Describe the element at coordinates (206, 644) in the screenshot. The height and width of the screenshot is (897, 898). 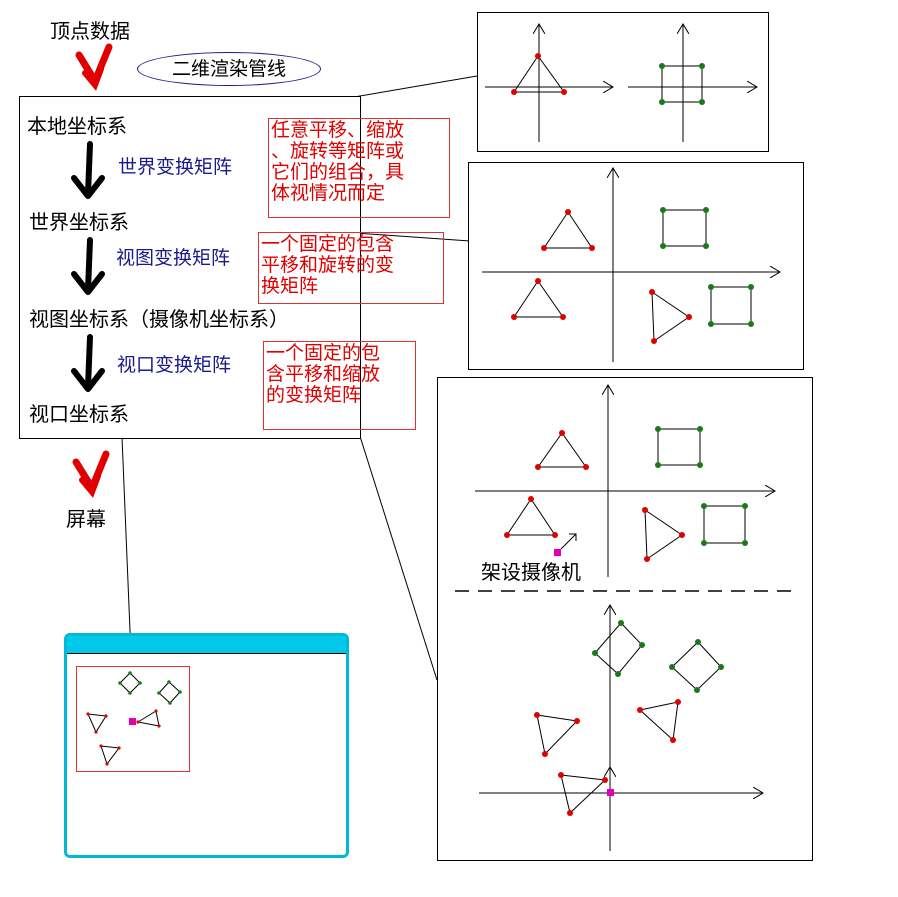
I see `screen-window-titlebar` at that location.